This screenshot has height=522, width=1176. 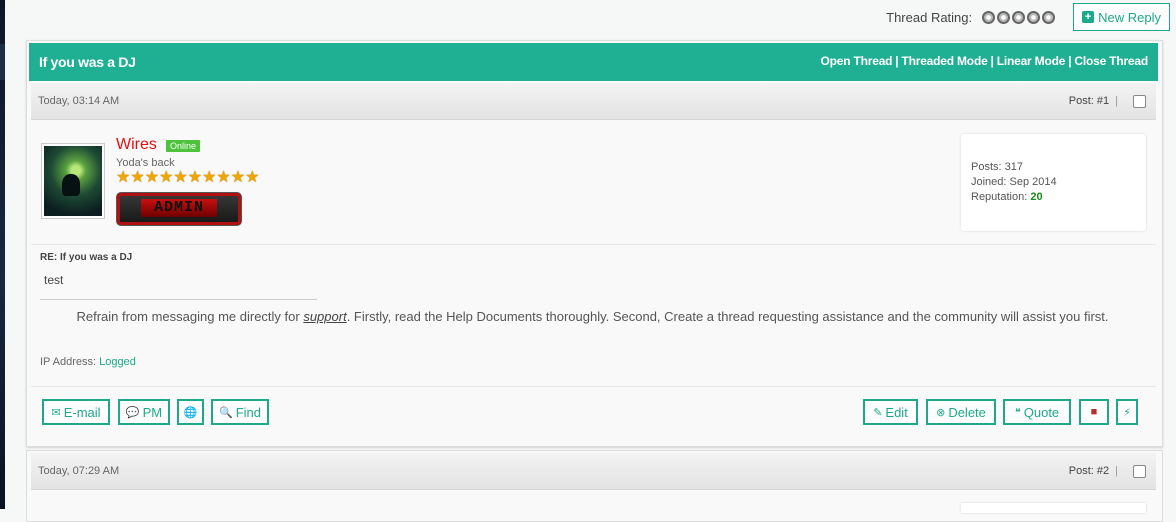 I want to click on post-number-link: Post: #1 |, so click(x=1093, y=101).